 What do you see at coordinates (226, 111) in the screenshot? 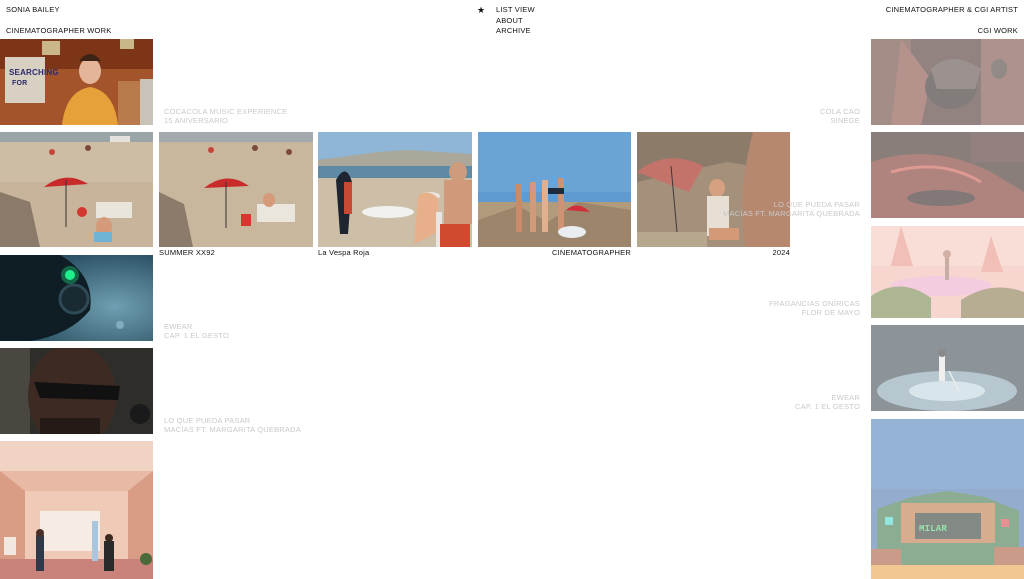
I see `project-title: COCACOLA MUSIC EXPERIENCE` at bounding box center [226, 111].